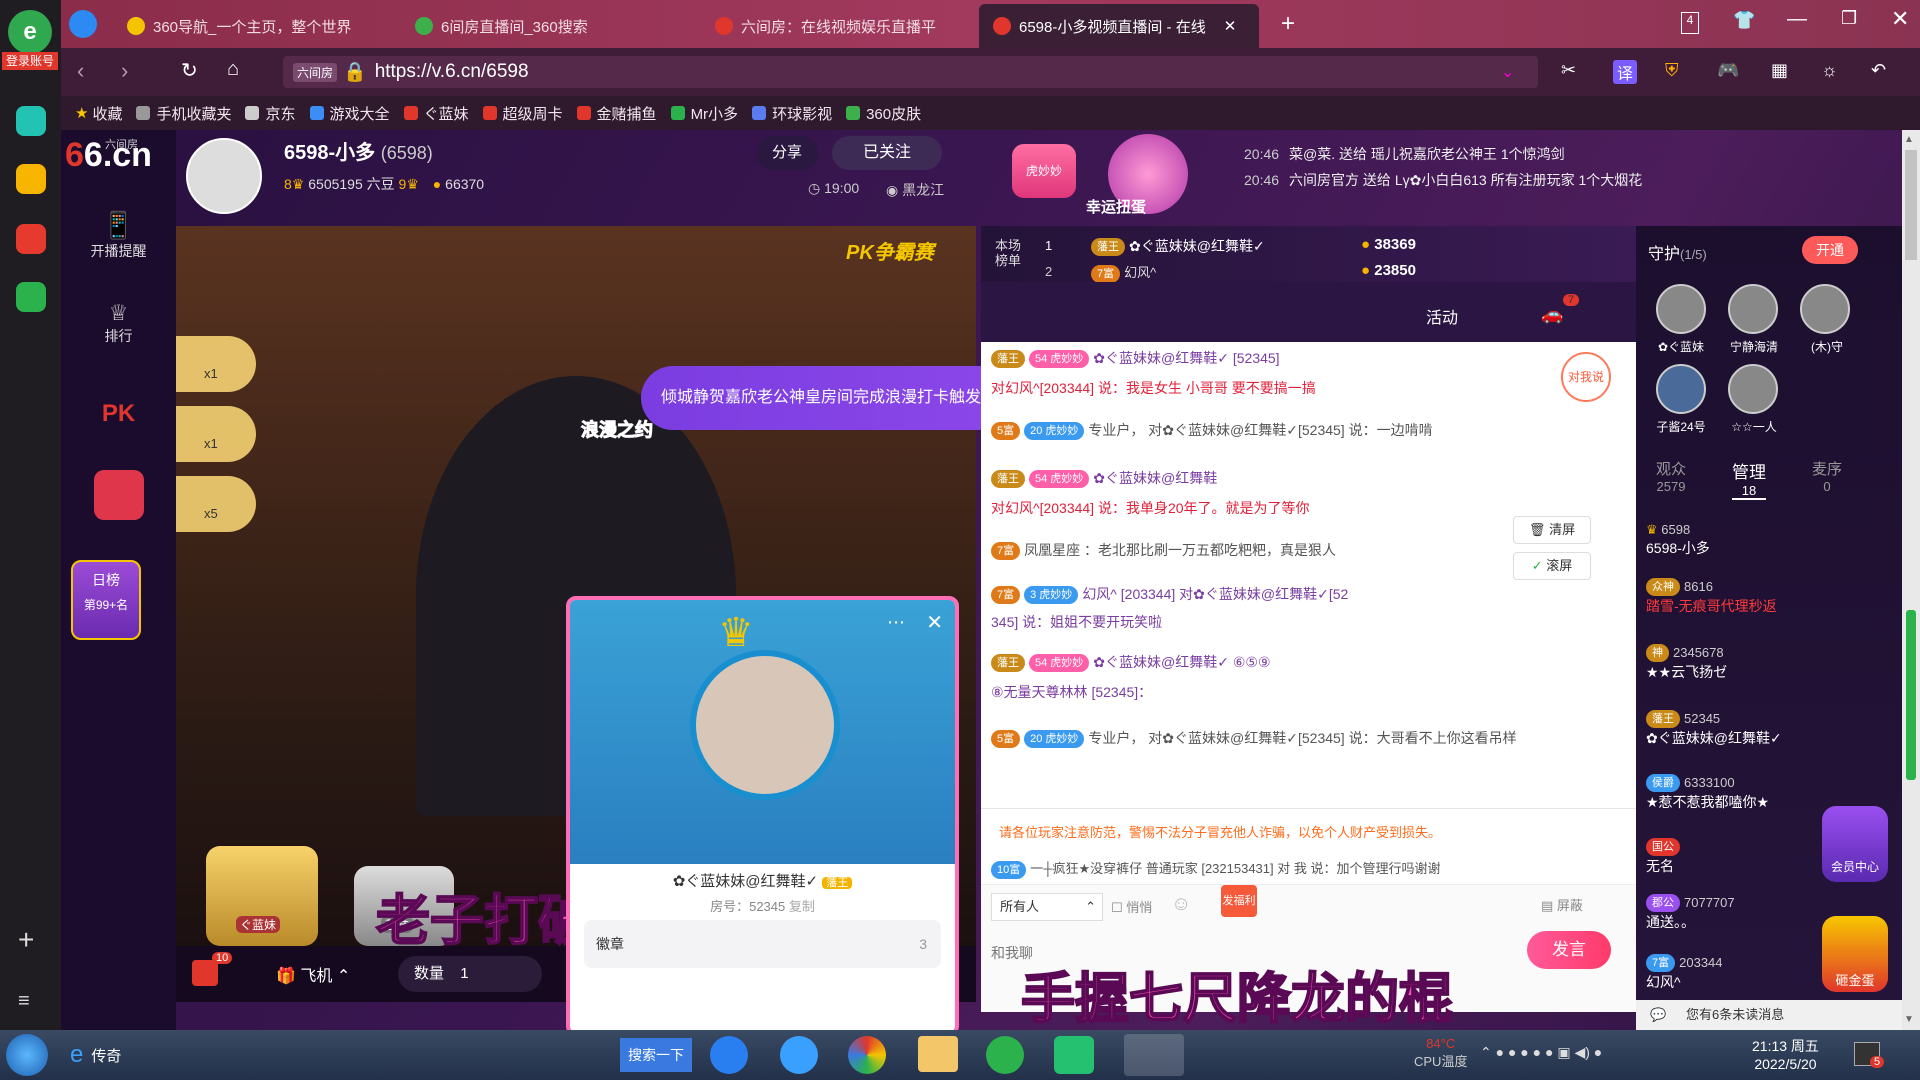  What do you see at coordinates (616, 113) in the screenshot?
I see `bookmark-fishing: 金赌捕鱼` at bounding box center [616, 113].